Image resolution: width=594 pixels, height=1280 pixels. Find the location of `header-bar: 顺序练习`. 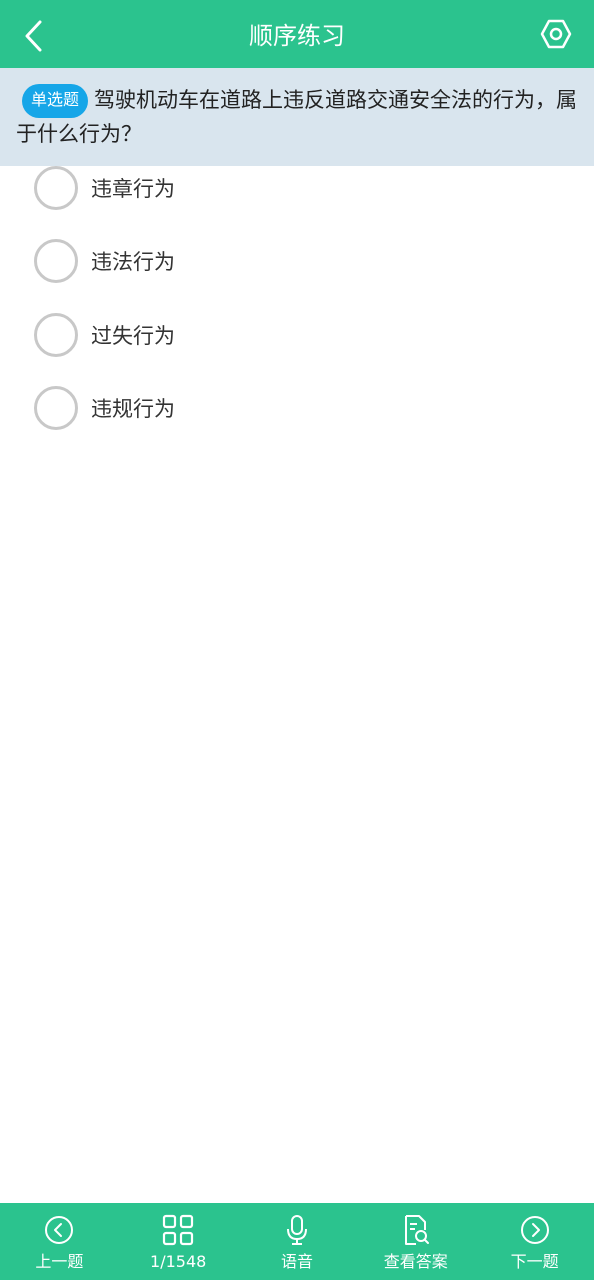

header-bar: 顺序练习 is located at coordinates (297, 34).